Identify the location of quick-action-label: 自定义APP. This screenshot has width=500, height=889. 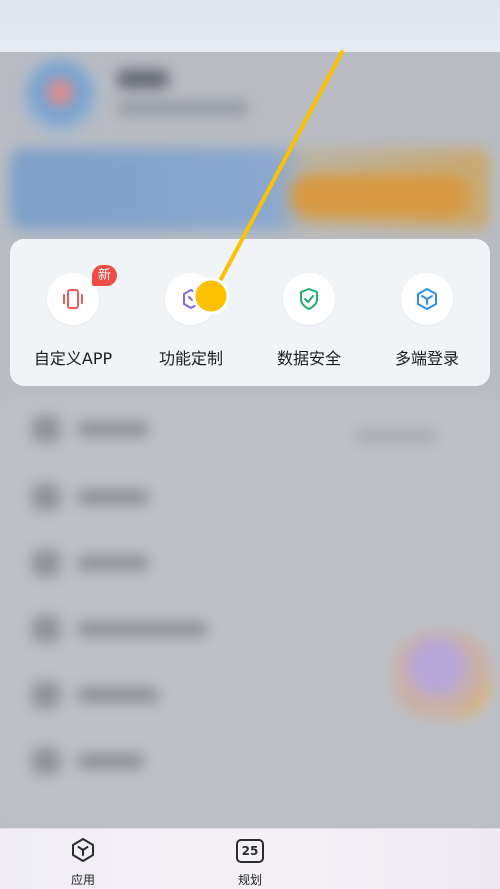
(73, 358).